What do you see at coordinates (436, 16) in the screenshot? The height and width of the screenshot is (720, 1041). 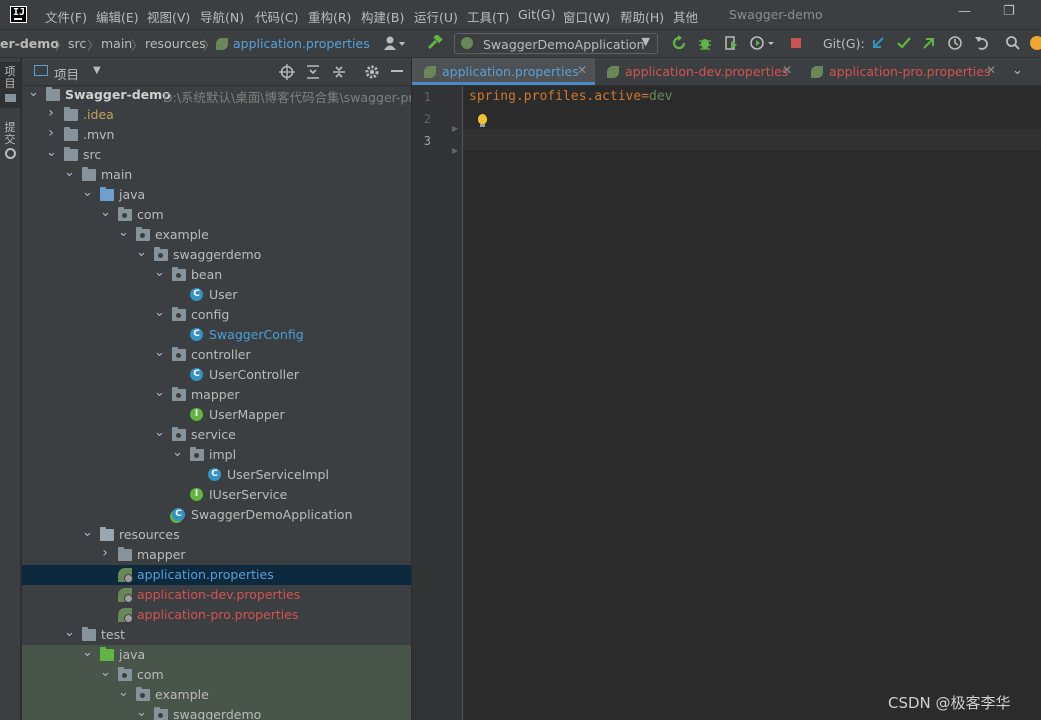 I see `menu-run: 运行(U)` at bounding box center [436, 16].